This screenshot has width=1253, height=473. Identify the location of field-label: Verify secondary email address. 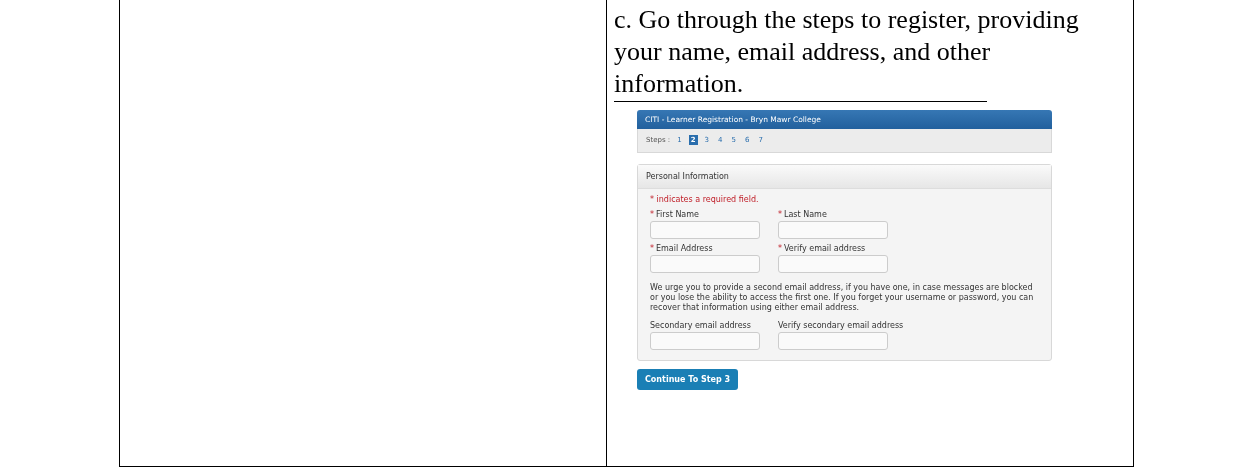
(841, 325).